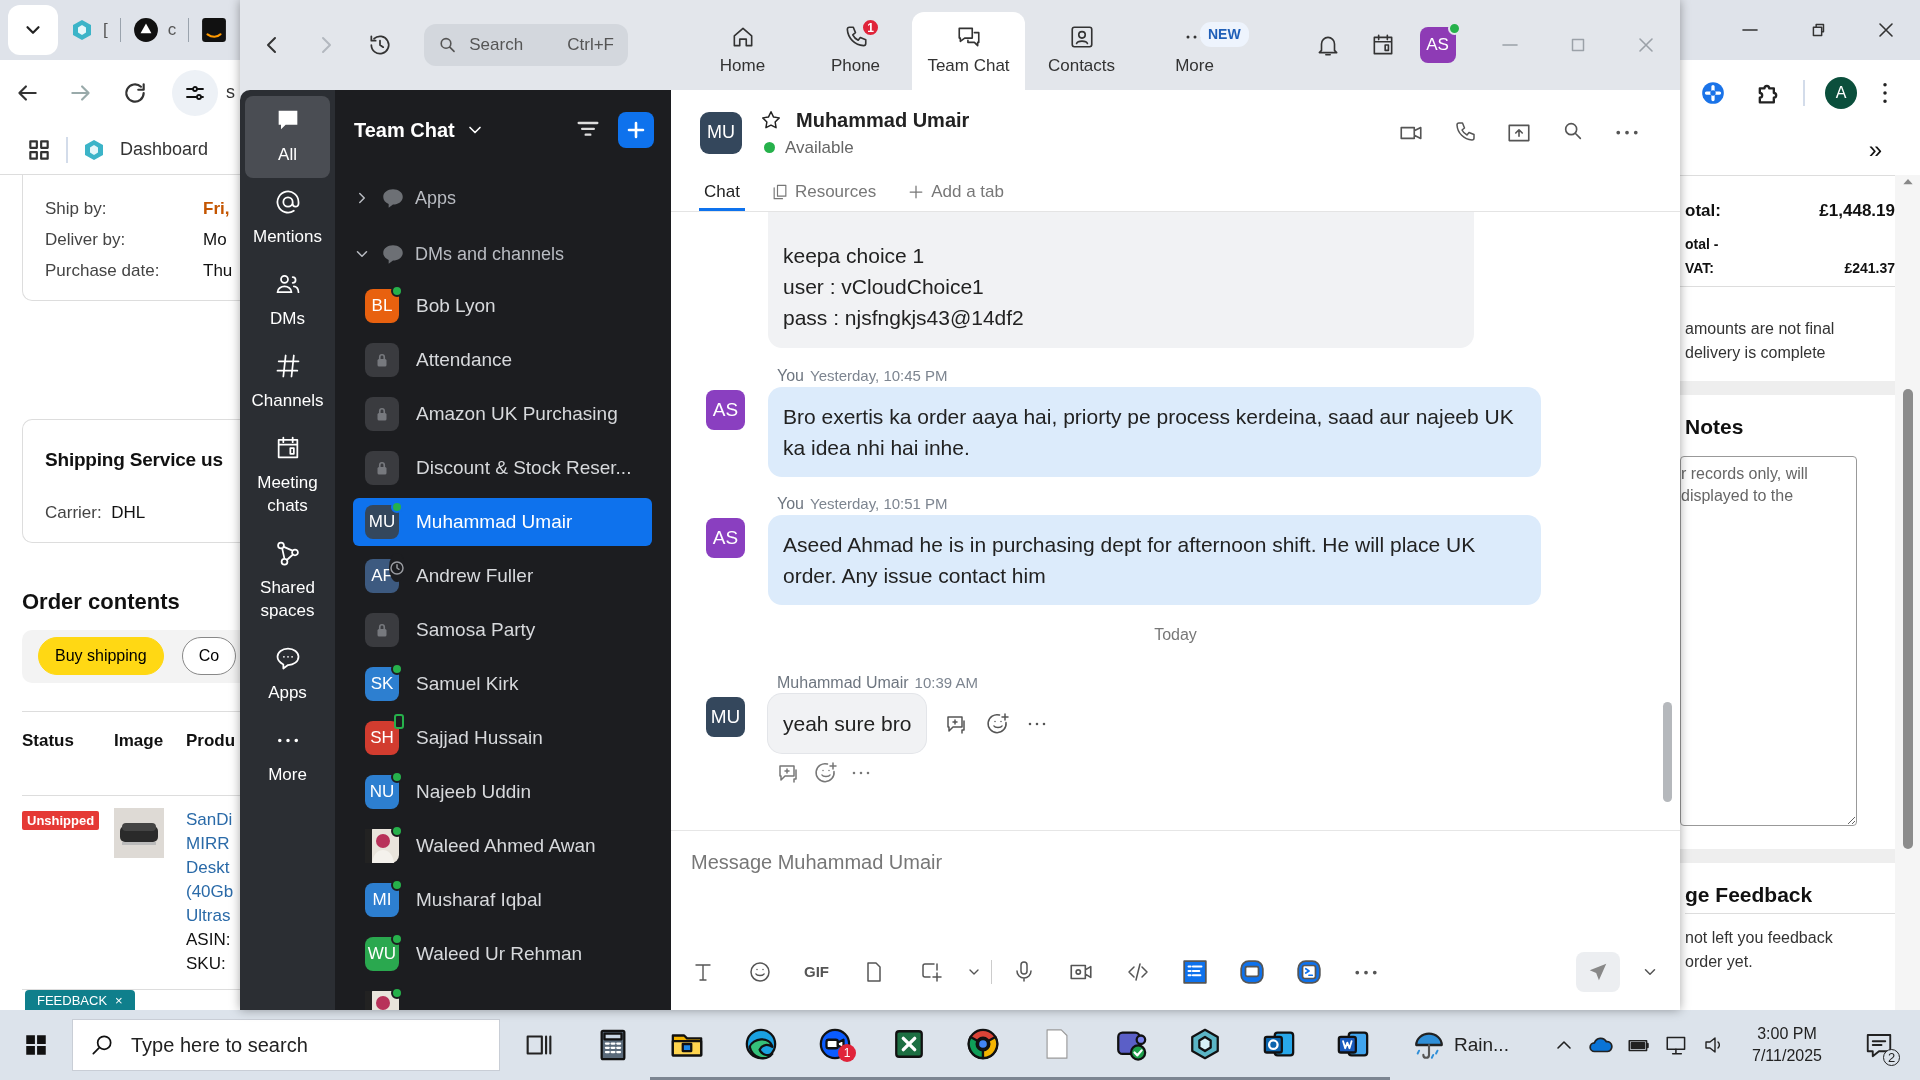  I want to click on summary-label: otal:, so click(1703, 211).